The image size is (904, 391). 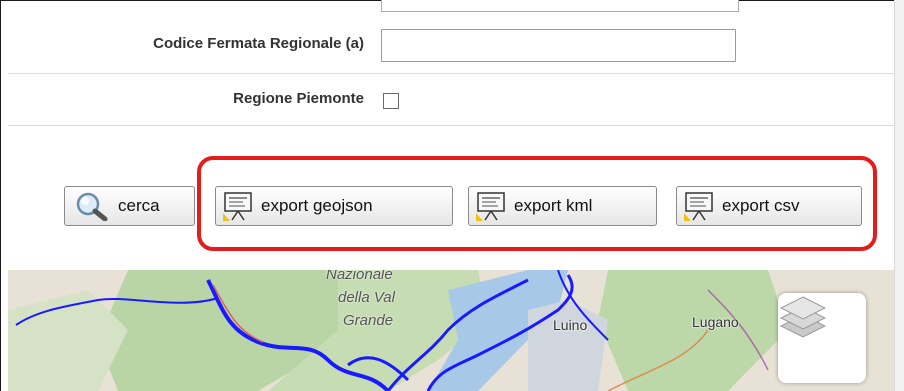 I want to click on layers-control-button, so click(x=822, y=338).